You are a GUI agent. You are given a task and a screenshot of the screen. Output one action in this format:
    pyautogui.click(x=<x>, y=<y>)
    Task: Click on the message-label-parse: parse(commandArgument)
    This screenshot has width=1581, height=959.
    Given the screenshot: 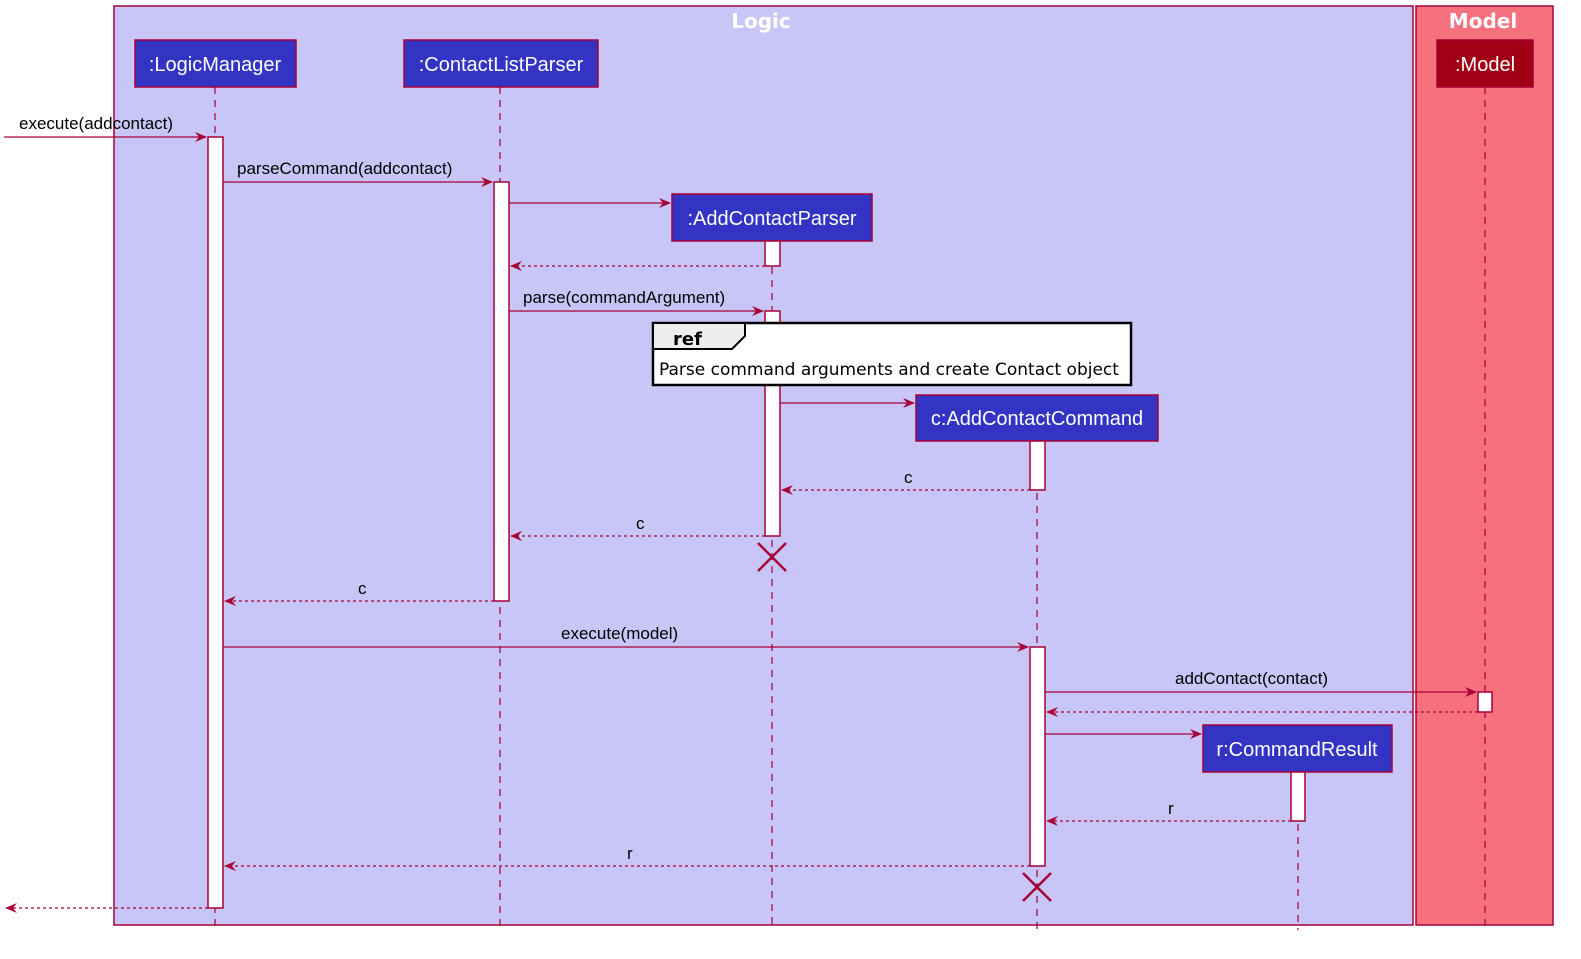 What is the action you would take?
    pyautogui.click(x=624, y=297)
    